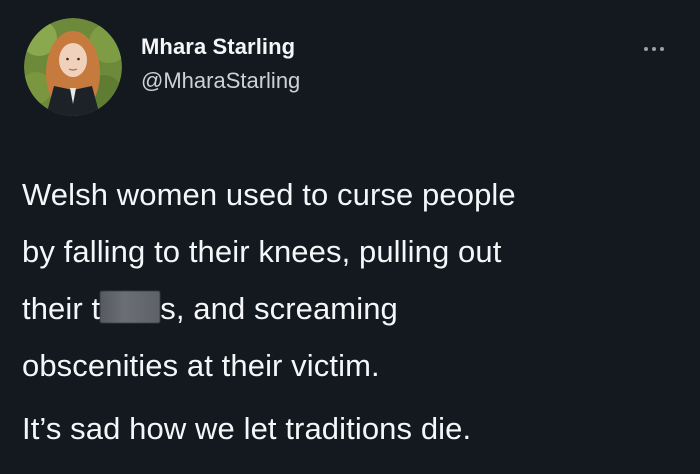 Image resolution: width=700 pixels, height=474 pixels. I want to click on author-handle: @MharaStarling, so click(220, 81).